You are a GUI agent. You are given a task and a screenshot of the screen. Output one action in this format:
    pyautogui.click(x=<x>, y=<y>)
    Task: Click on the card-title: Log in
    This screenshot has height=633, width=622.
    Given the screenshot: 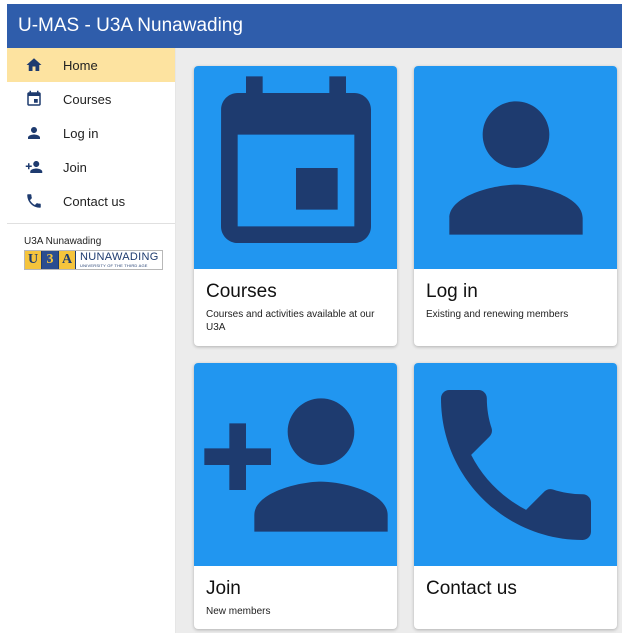 What is the action you would take?
    pyautogui.click(x=452, y=291)
    